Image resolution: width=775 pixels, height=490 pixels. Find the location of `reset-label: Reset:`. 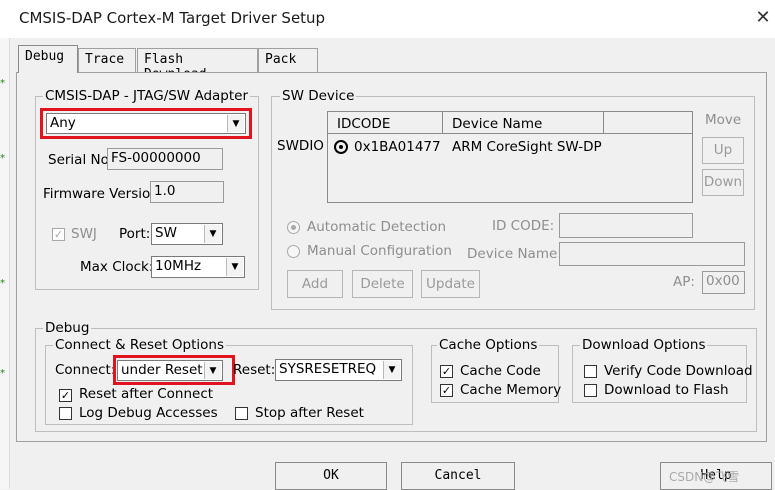

reset-label: Reset: is located at coordinates (254, 370).